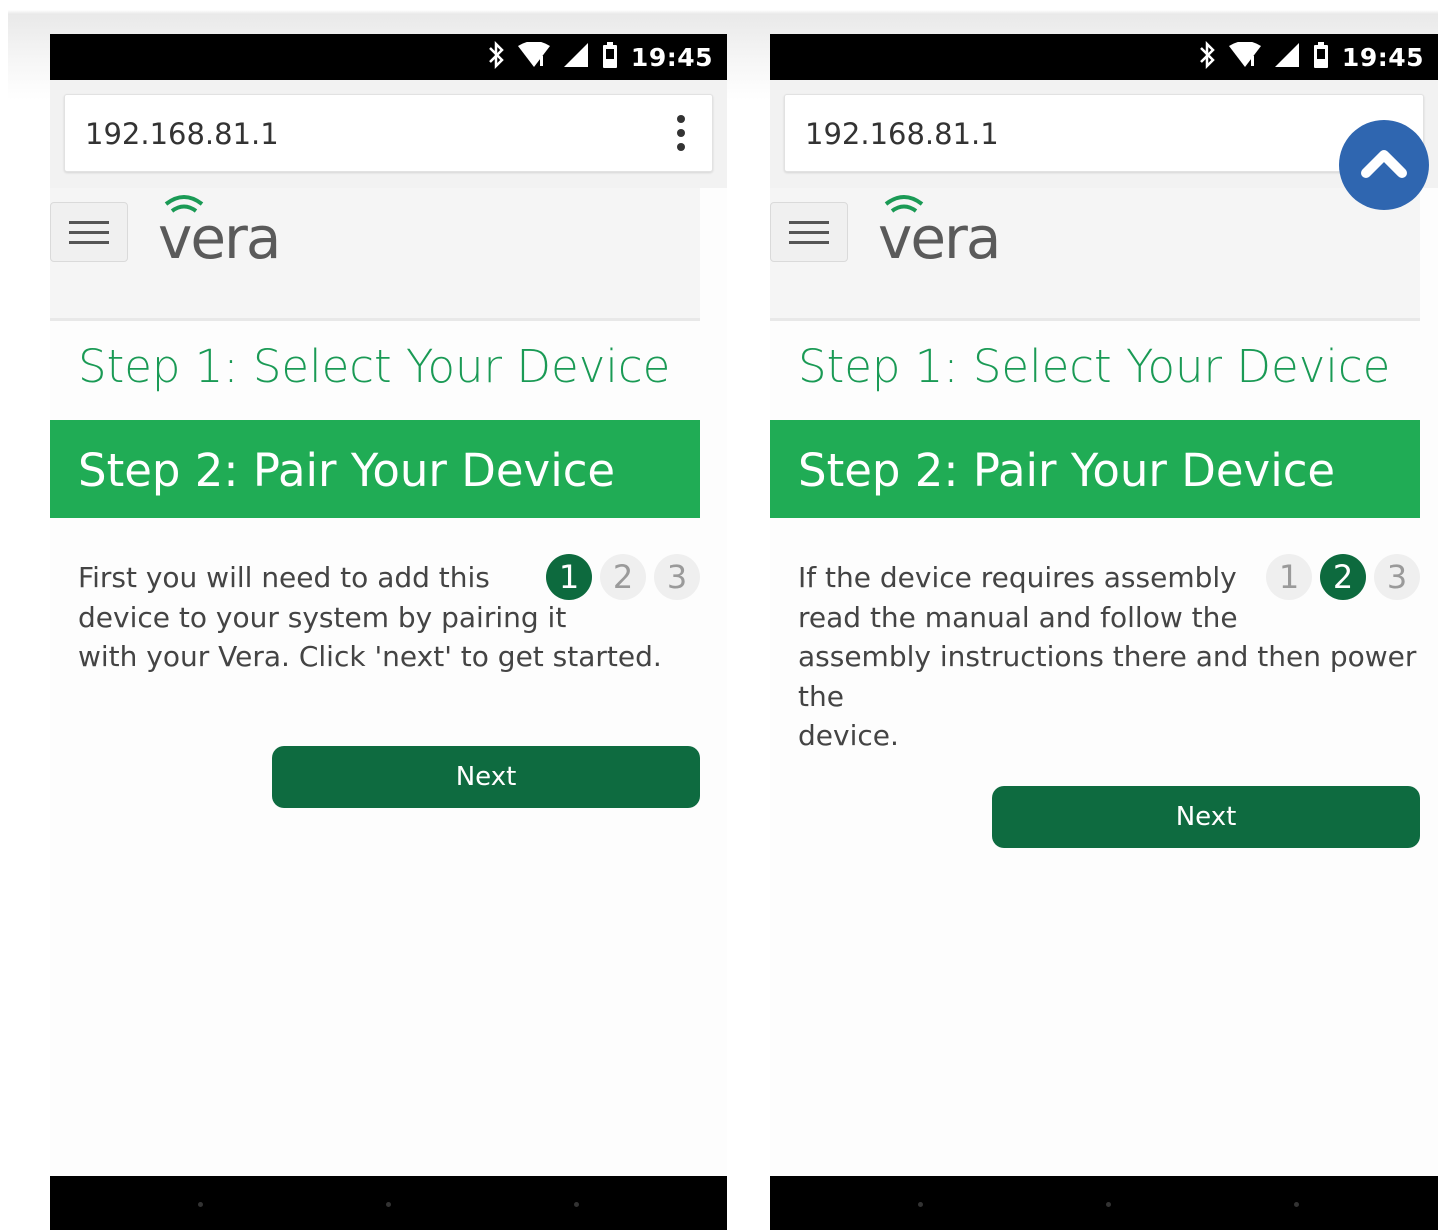 Image resolution: width=1438 pixels, height=1230 pixels. Describe the element at coordinates (848, 735) in the screenshot. I see `description-line: device.` at that location.